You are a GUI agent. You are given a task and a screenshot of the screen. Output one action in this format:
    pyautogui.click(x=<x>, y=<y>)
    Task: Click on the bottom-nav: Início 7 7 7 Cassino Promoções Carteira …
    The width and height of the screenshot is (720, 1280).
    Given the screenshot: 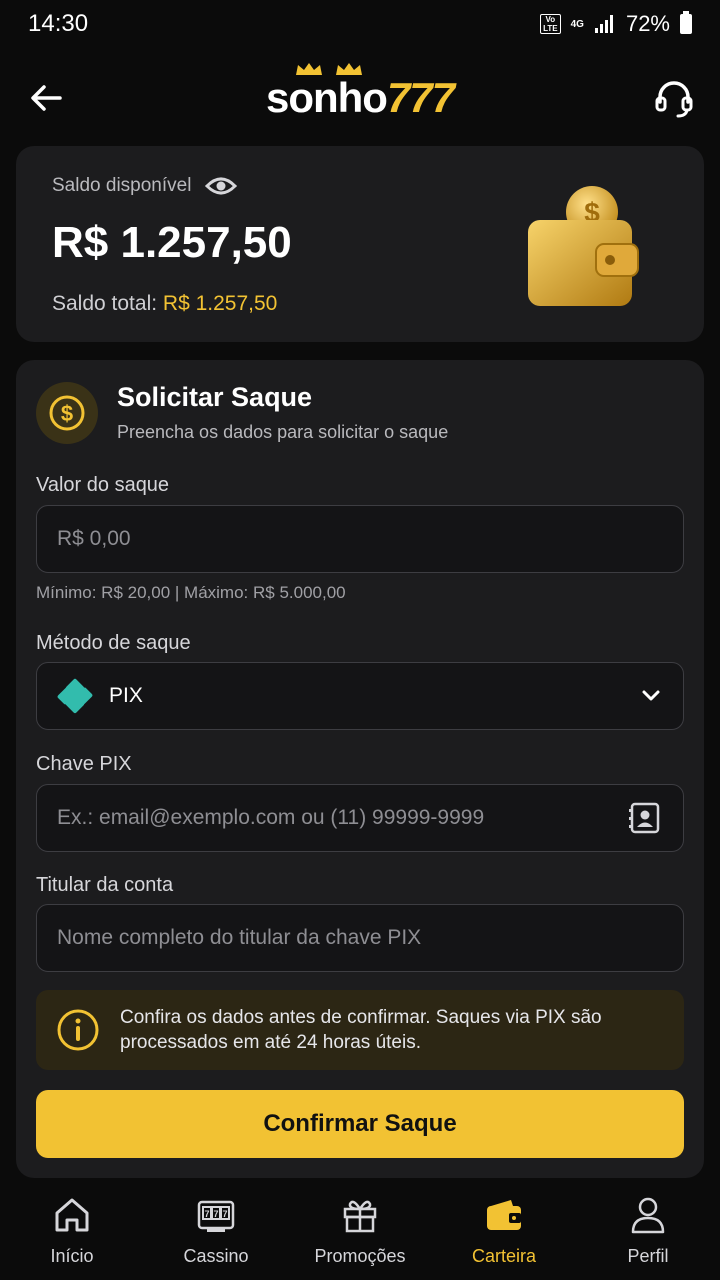 What is the action you would take?
    pyautogui.click(x=360, y=1233)
    